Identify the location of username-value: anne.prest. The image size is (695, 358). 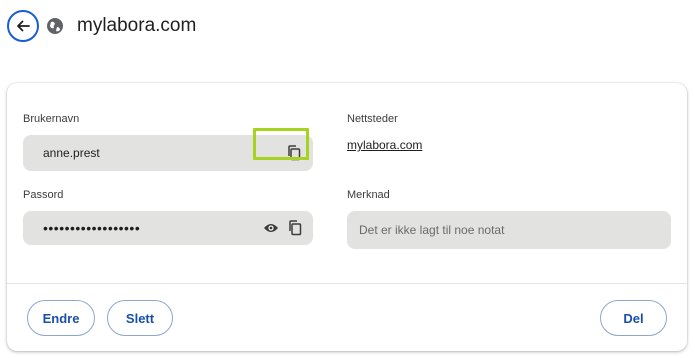
(71, 153).